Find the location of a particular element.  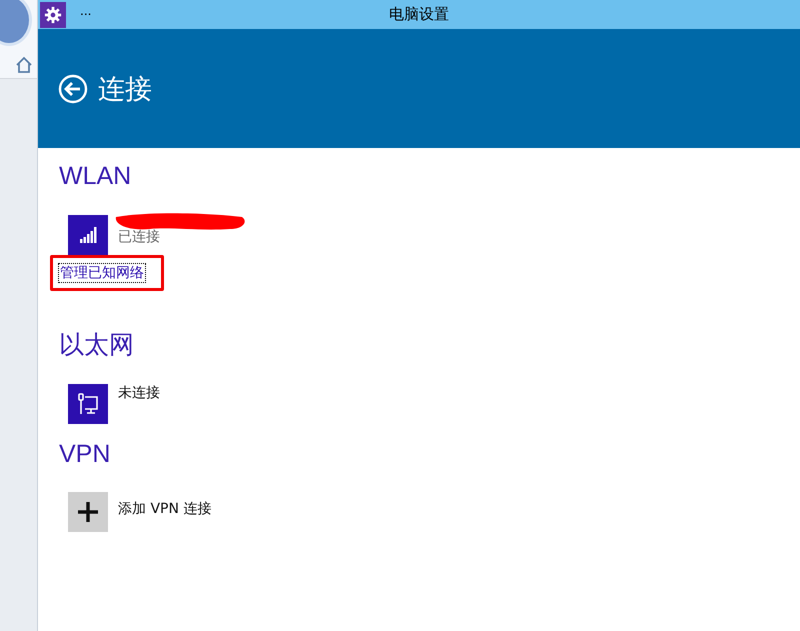

manage-networks-link: 管理已知网络 is located at coordinates (102, 273).